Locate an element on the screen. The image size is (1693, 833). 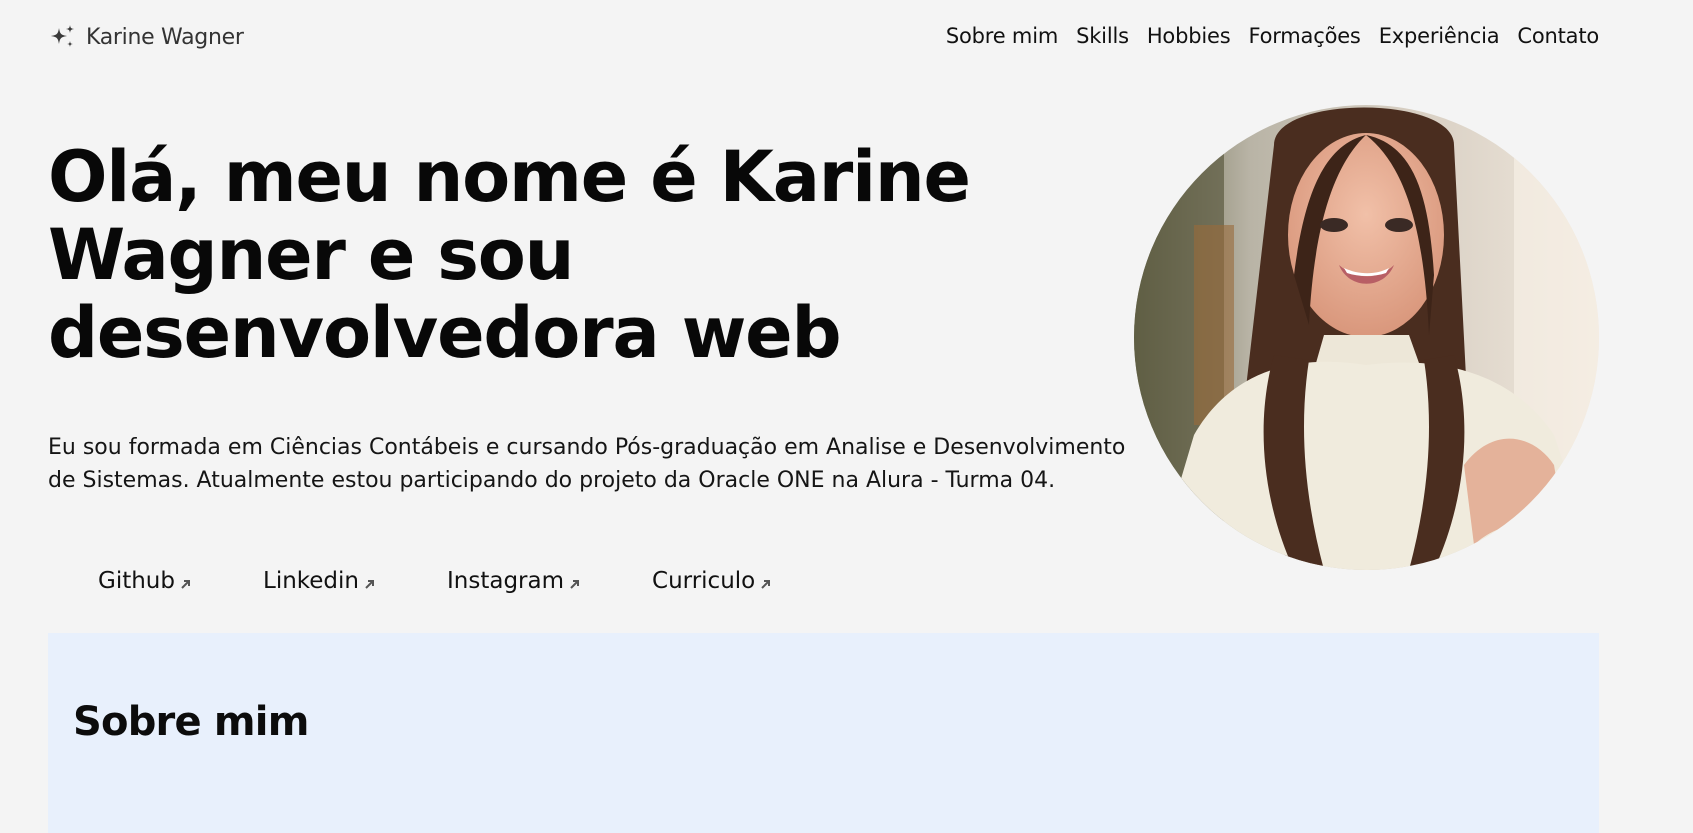
nav-item-skills: Skills is located at coordinates (1102, 36).